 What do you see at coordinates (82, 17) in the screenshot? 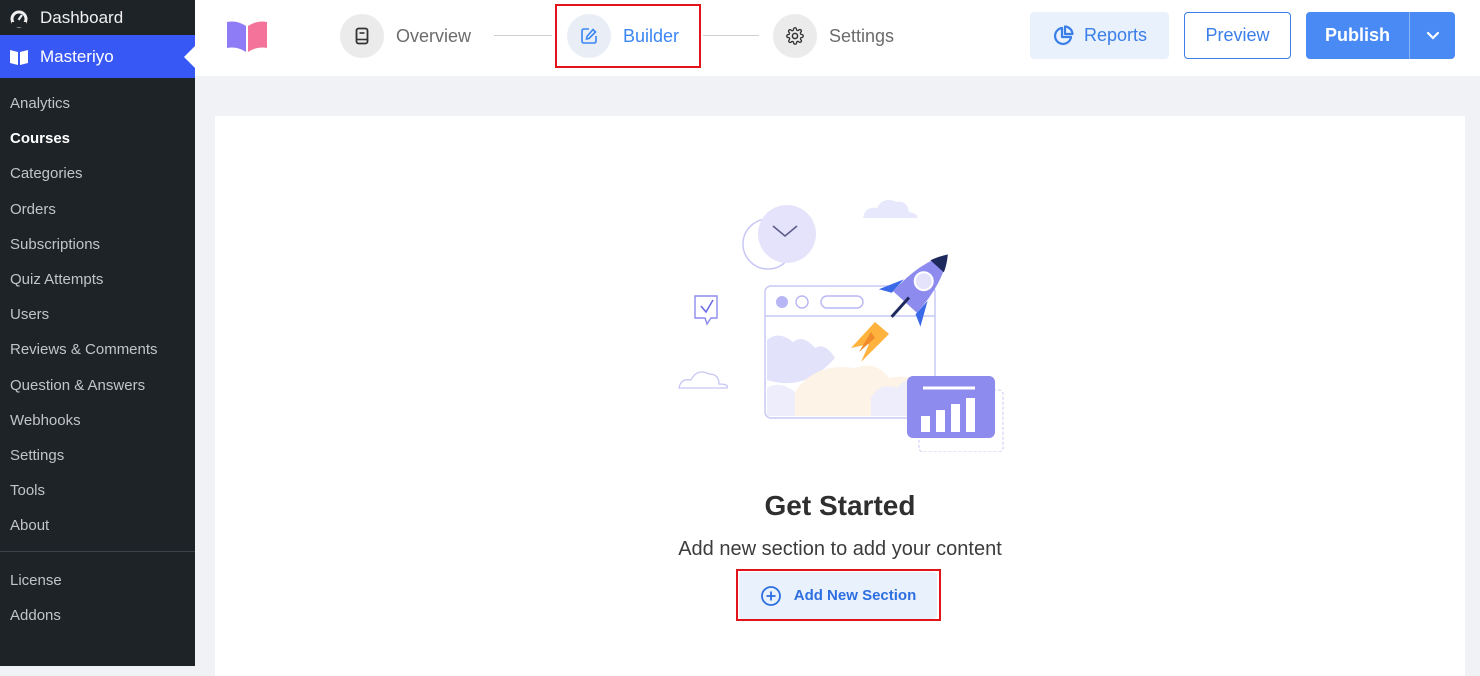
I see `sidebar-item-label: Dashboard` at bounding box center [82, 17].